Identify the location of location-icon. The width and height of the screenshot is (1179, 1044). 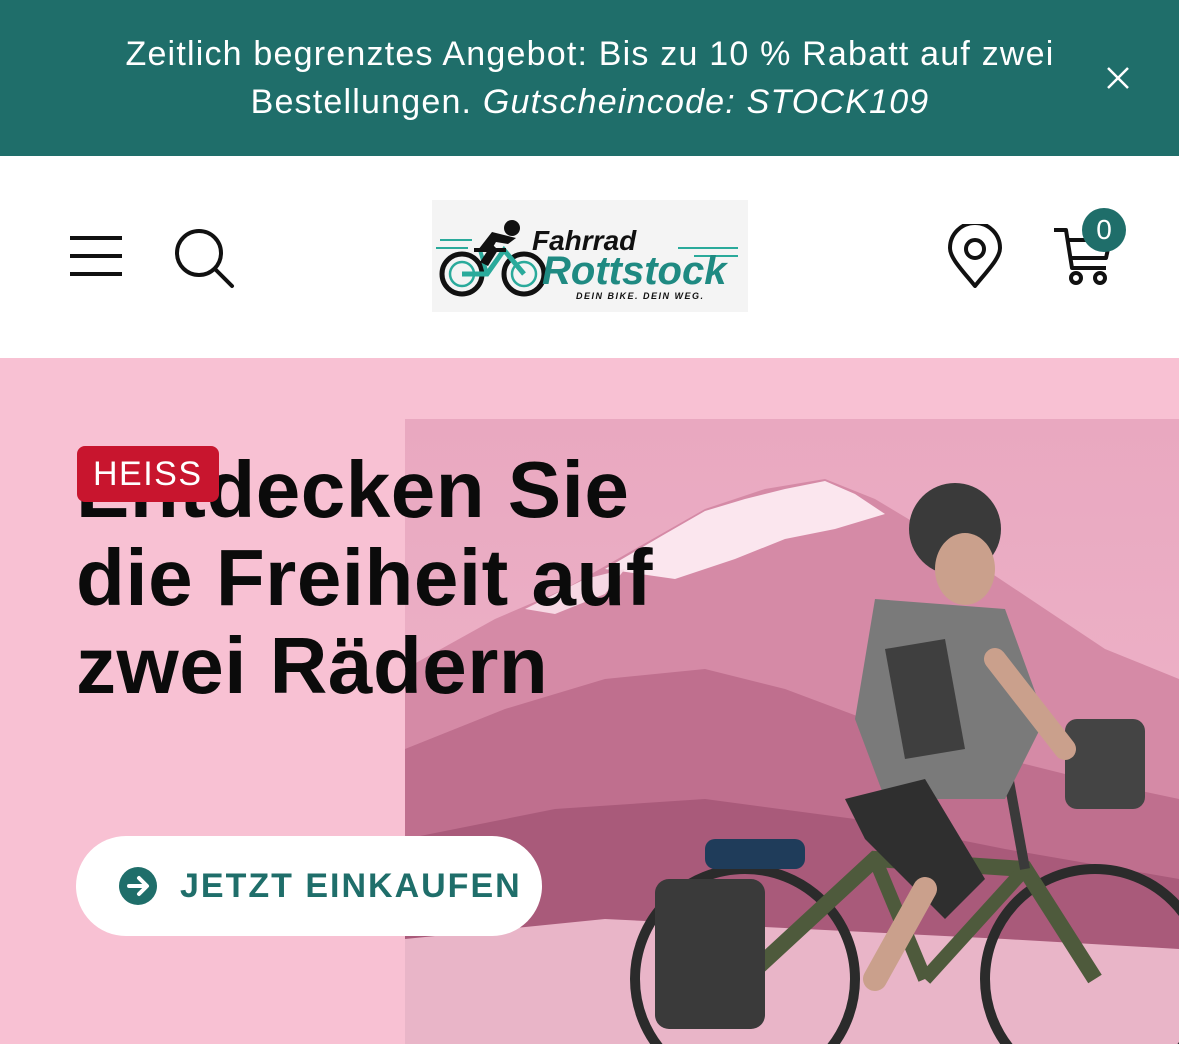
(975, 256).